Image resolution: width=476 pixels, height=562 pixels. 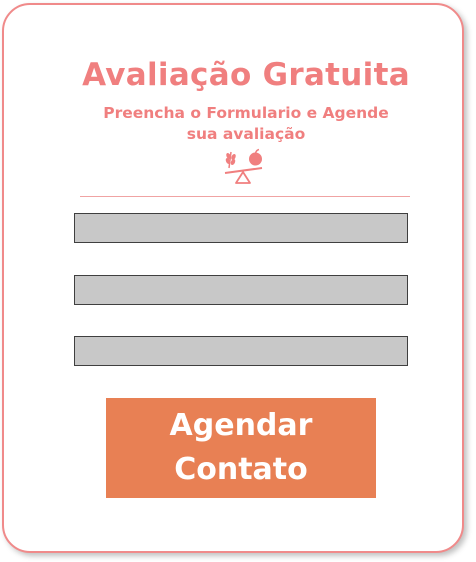 I want to click on form-subtitle-line-1: Preencha o Formulario e Agende, so click(x=246, y=113).